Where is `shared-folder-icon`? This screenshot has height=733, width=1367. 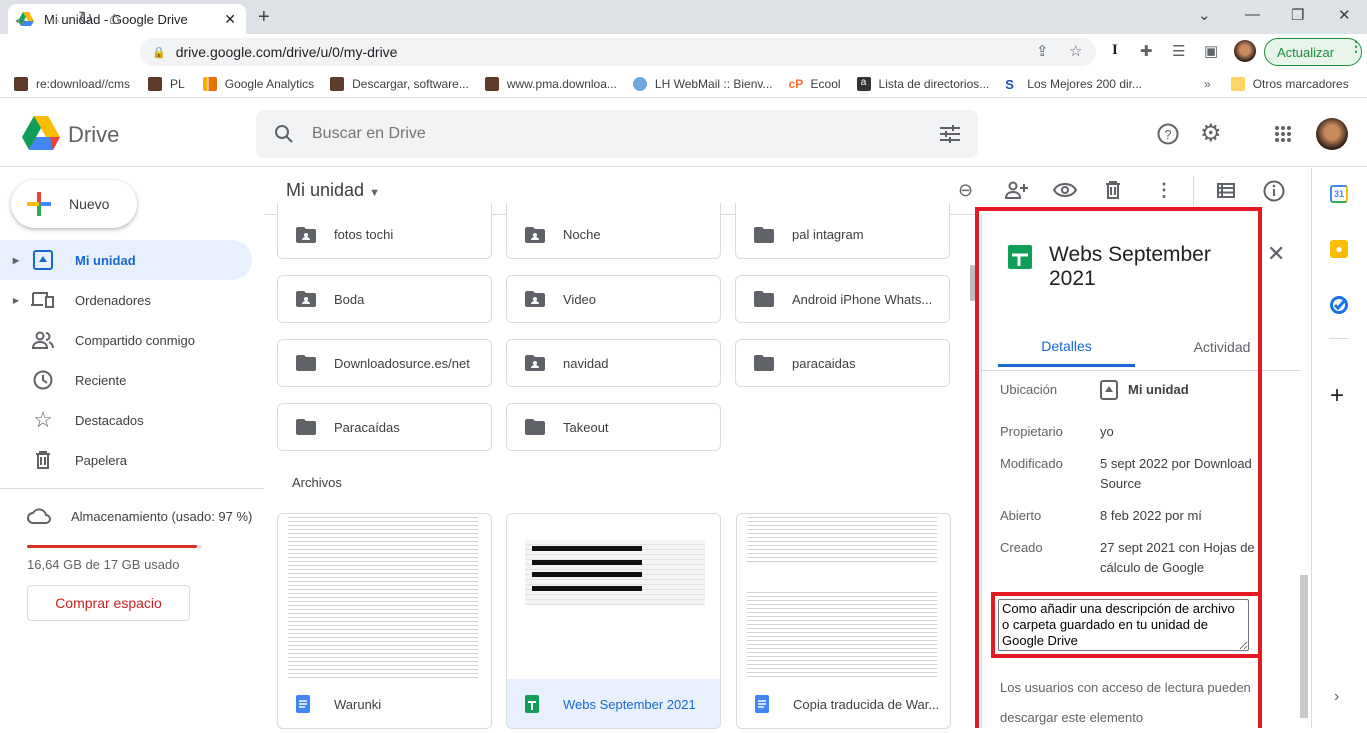
shared-folder-icon is located at coordinates (535, 234).